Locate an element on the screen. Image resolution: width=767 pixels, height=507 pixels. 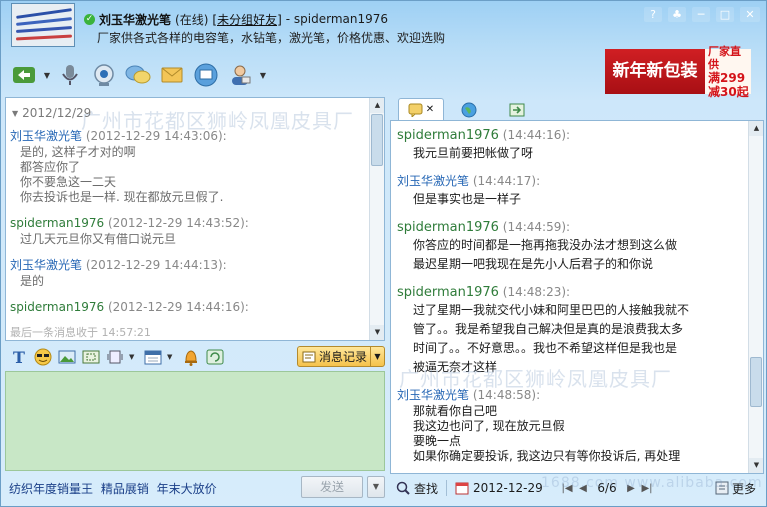
arrow-right-icon is located at coordinates (517, 109).